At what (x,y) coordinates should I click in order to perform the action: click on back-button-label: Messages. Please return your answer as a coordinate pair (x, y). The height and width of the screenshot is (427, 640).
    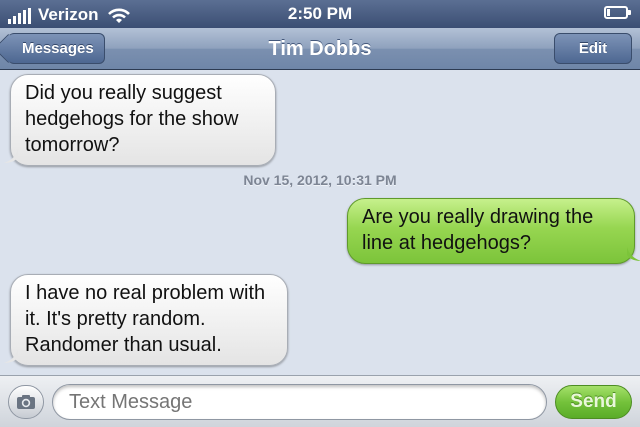
    Looking at the image, I should click on (58, 48).